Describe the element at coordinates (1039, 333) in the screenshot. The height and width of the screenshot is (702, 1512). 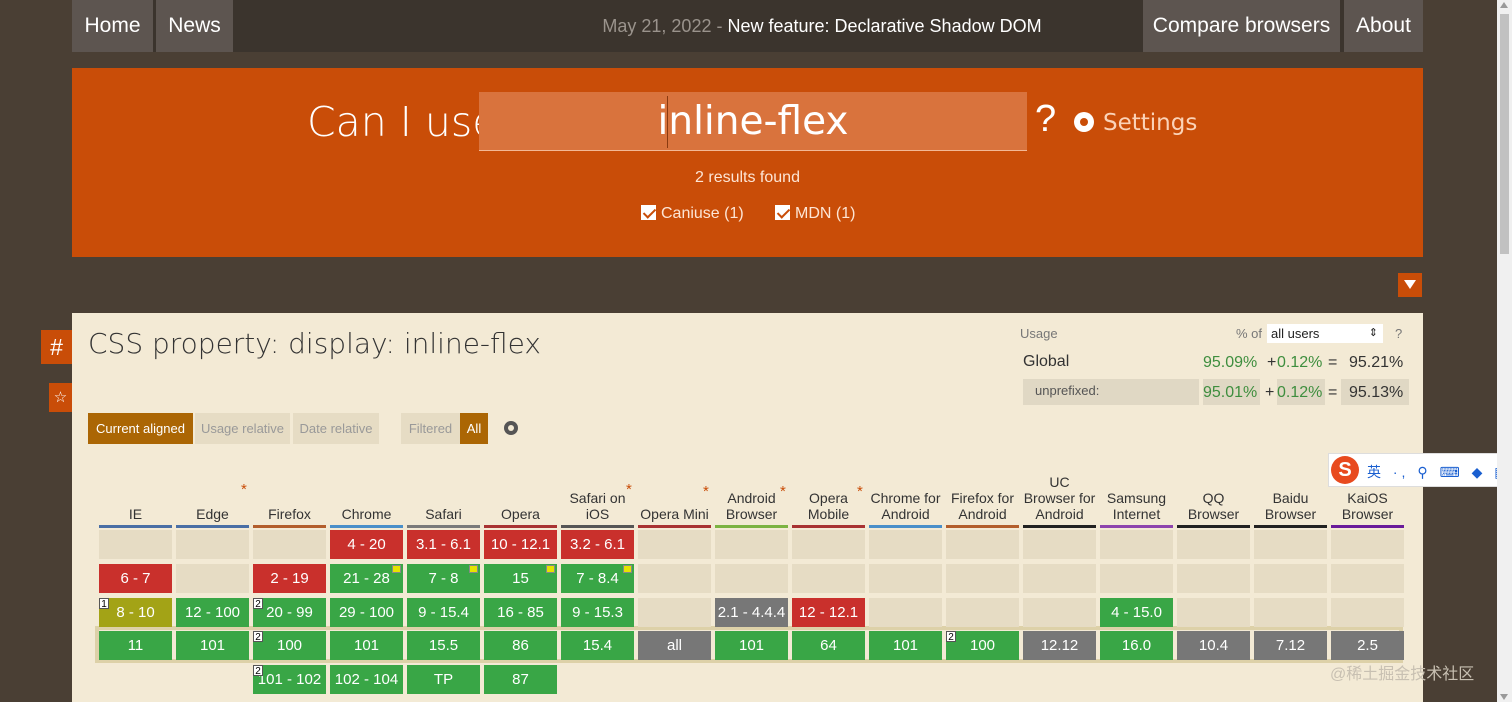
I see `usage-label: Usage` at that location.